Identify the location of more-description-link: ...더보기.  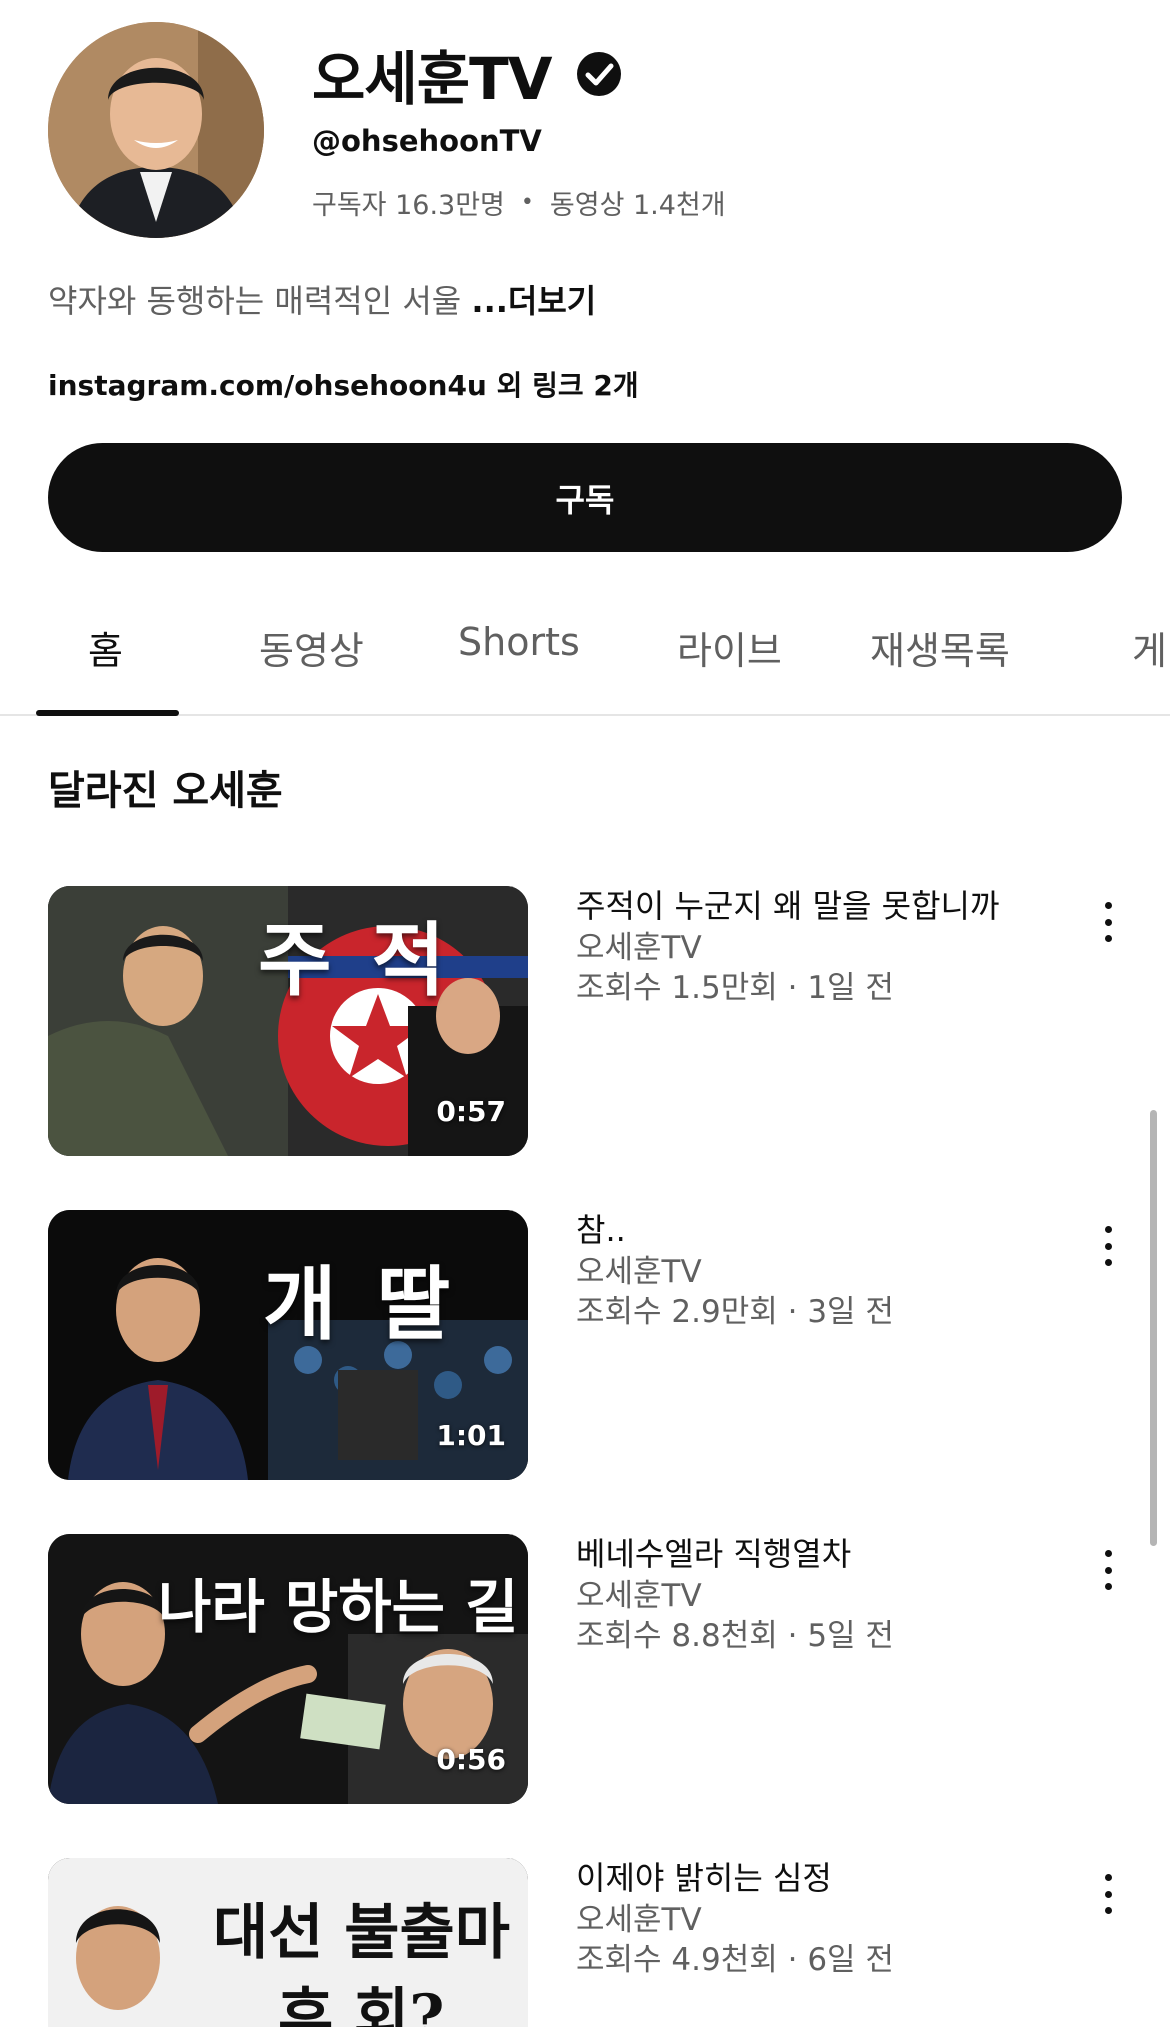
(533, 301).